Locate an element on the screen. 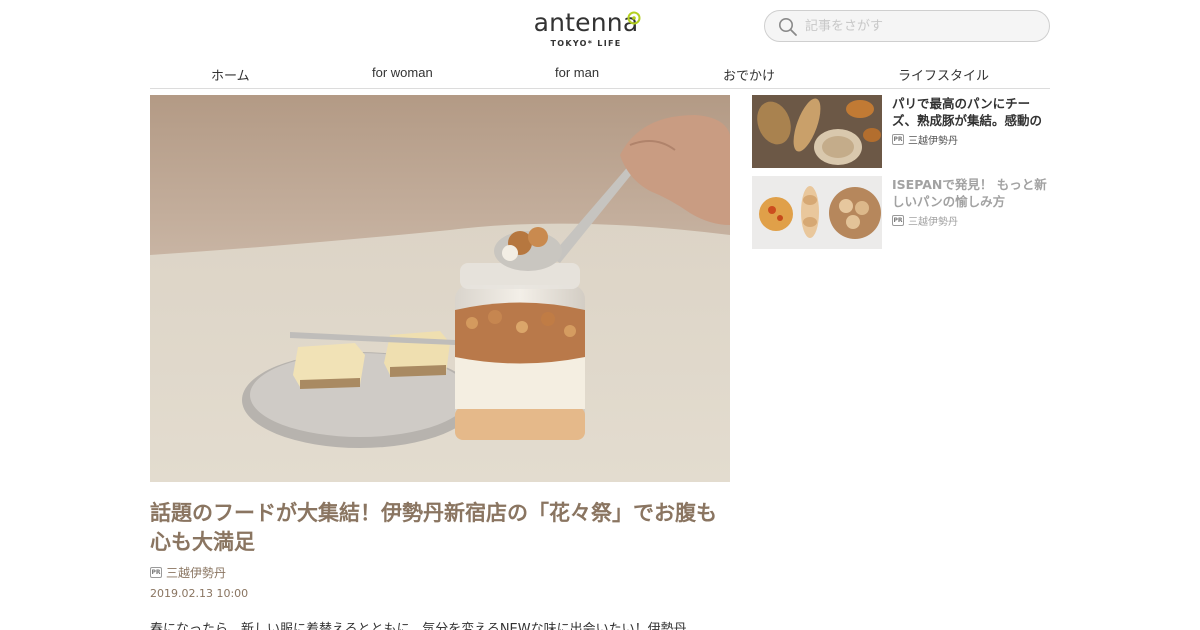 This screenshot has width=1200, height=630. nav-item-for-woman: for woman is located at coordinates (402, 72).